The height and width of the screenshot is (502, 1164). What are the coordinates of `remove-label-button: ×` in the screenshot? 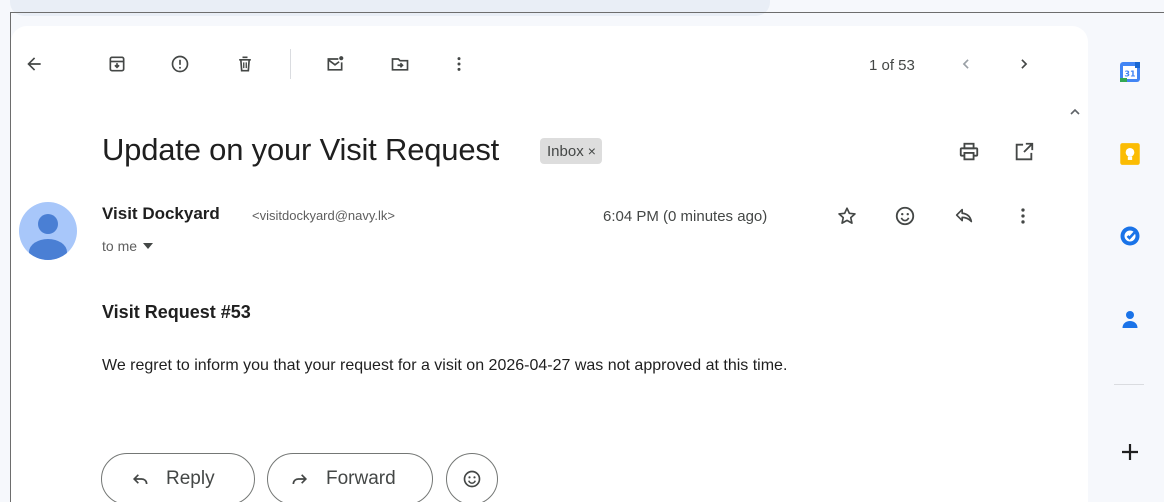 It's located at (592, 151).